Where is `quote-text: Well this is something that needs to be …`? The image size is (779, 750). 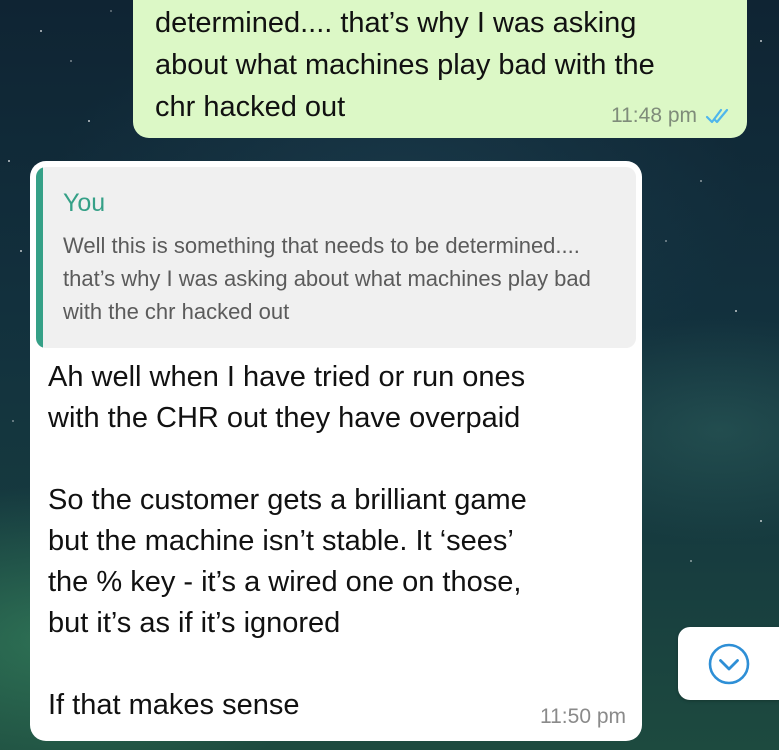 quote-text: Well this is something that needs to be … is located at coordinates (327, 278).